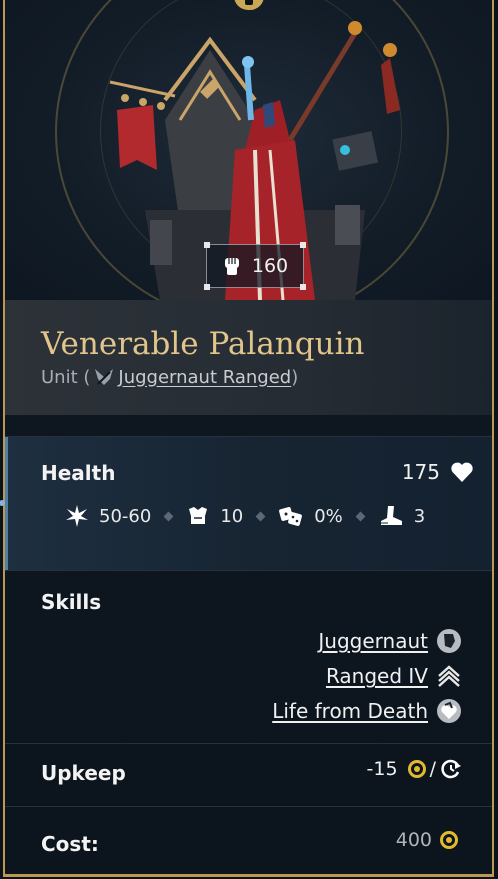 The height and width of the screenshot is (879, 498). What do you see at coordinates (83, 773) in the screenshot?
I see `upkeep-label: Upkeep` at bounding box center [83, 773].